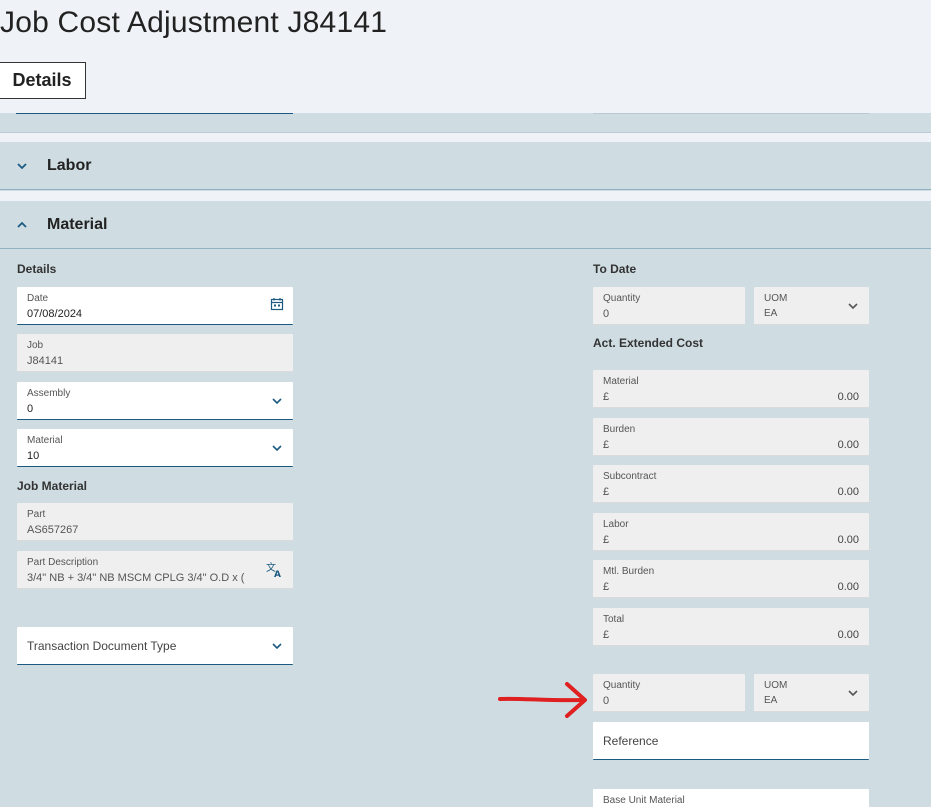  Describe the element at coordinates (731, 627) in the screenshot. I see `cost-total-field: Total £ 0.00` at that location.